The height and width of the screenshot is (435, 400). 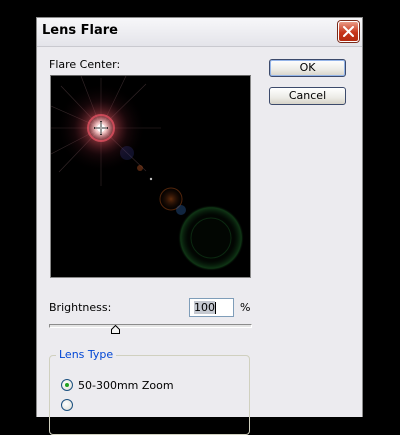 I want to click on lens-type-label: Lens Type, so click(x=86, y=354).